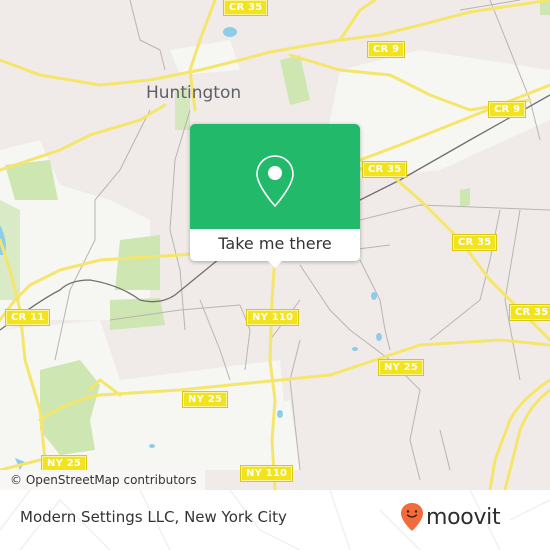 The height and width of the screenshot is (550, 550). Describe the element at coordinates (275, 264) in the screenshot. I see `popup-pointer` at that location.